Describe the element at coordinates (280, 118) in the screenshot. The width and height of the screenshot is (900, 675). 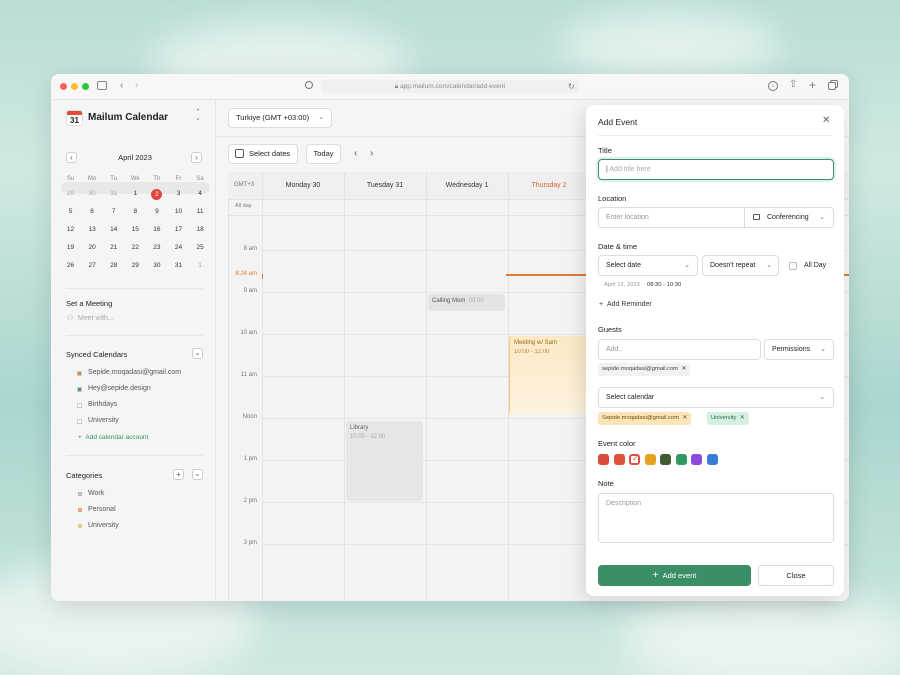
I see `timezone-select: Turkiye (GMT +03:00) ⌄` at that location.